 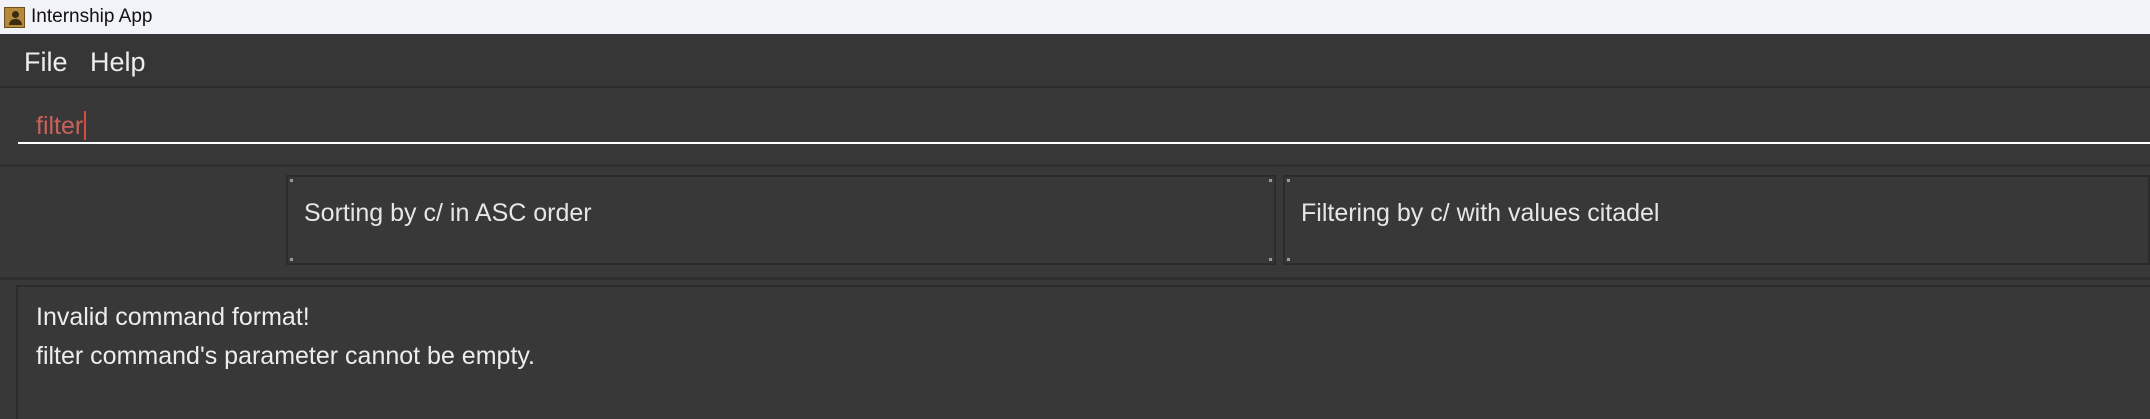 I want to click on filter-status-panel: Filtering by c/ with values citadel, so click(x=1716, y=220).